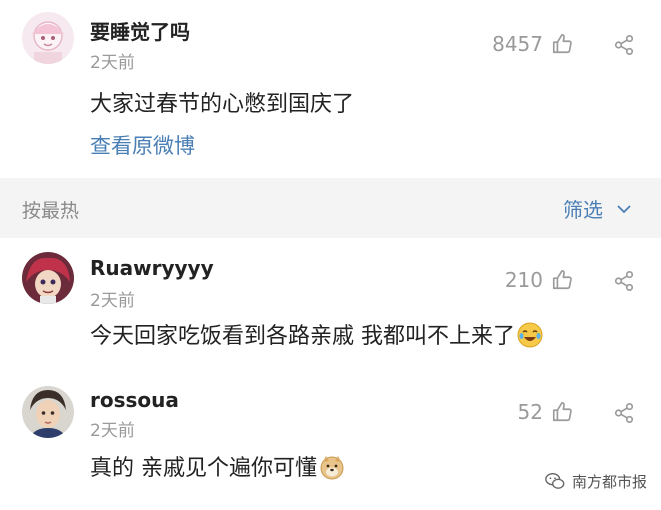  What do you see at coordinates (609, 481) in the screenshot?
I see `watermark-label: 南方都市报` at bounding box center [609, 481].